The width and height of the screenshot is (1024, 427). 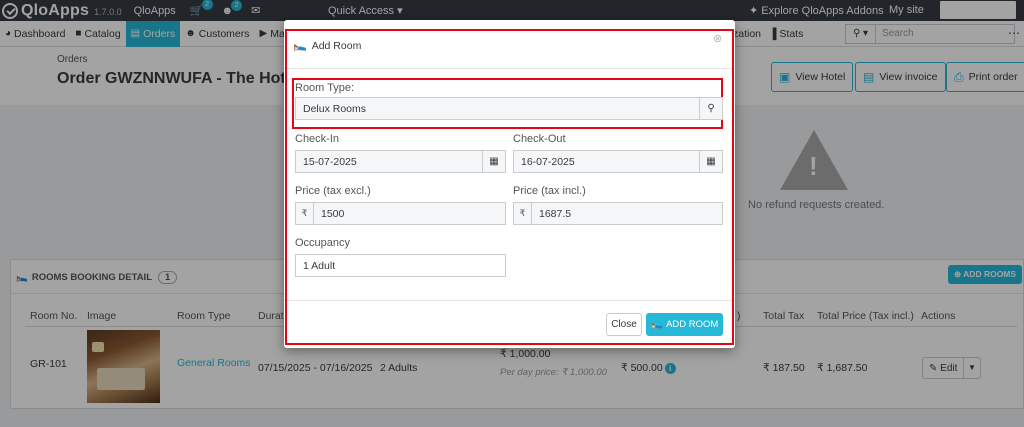 I want to click on price-tax-excl-field: ₹ 1500, so click(x=400, y=213).